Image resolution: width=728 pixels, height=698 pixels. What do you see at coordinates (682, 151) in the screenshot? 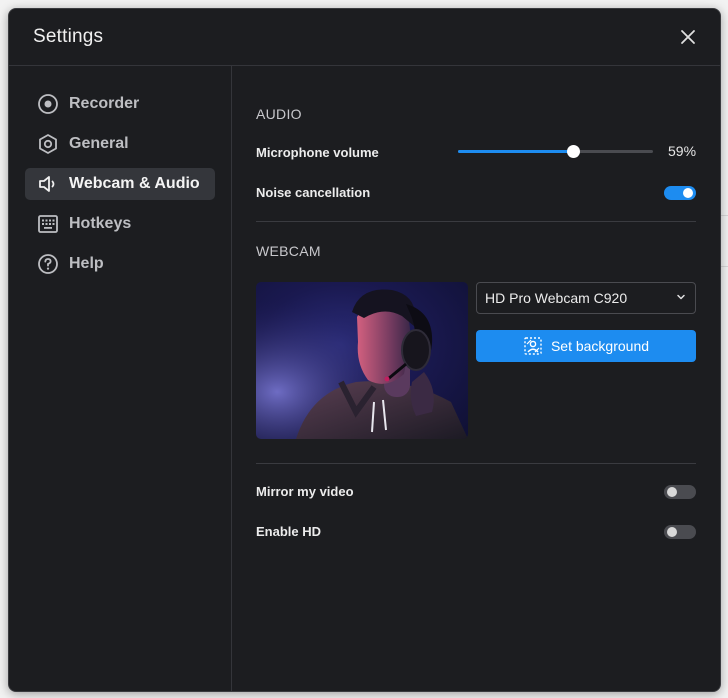
I see `microphone-volume-value: 59%` at bounding box center [682, 151].